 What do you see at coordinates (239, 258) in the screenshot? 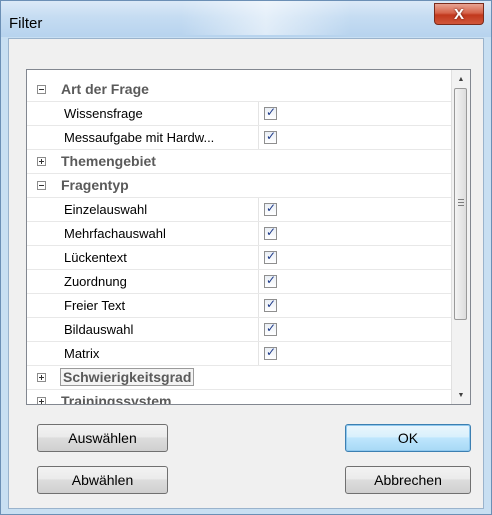
I see `tree-item-row: Lückentext` at bounding box center [239, 258].